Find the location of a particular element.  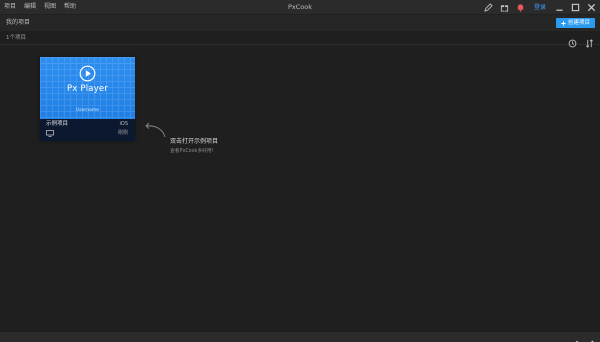

header-row: 我的项目 创建项目 is located at coordinates (300, 23).